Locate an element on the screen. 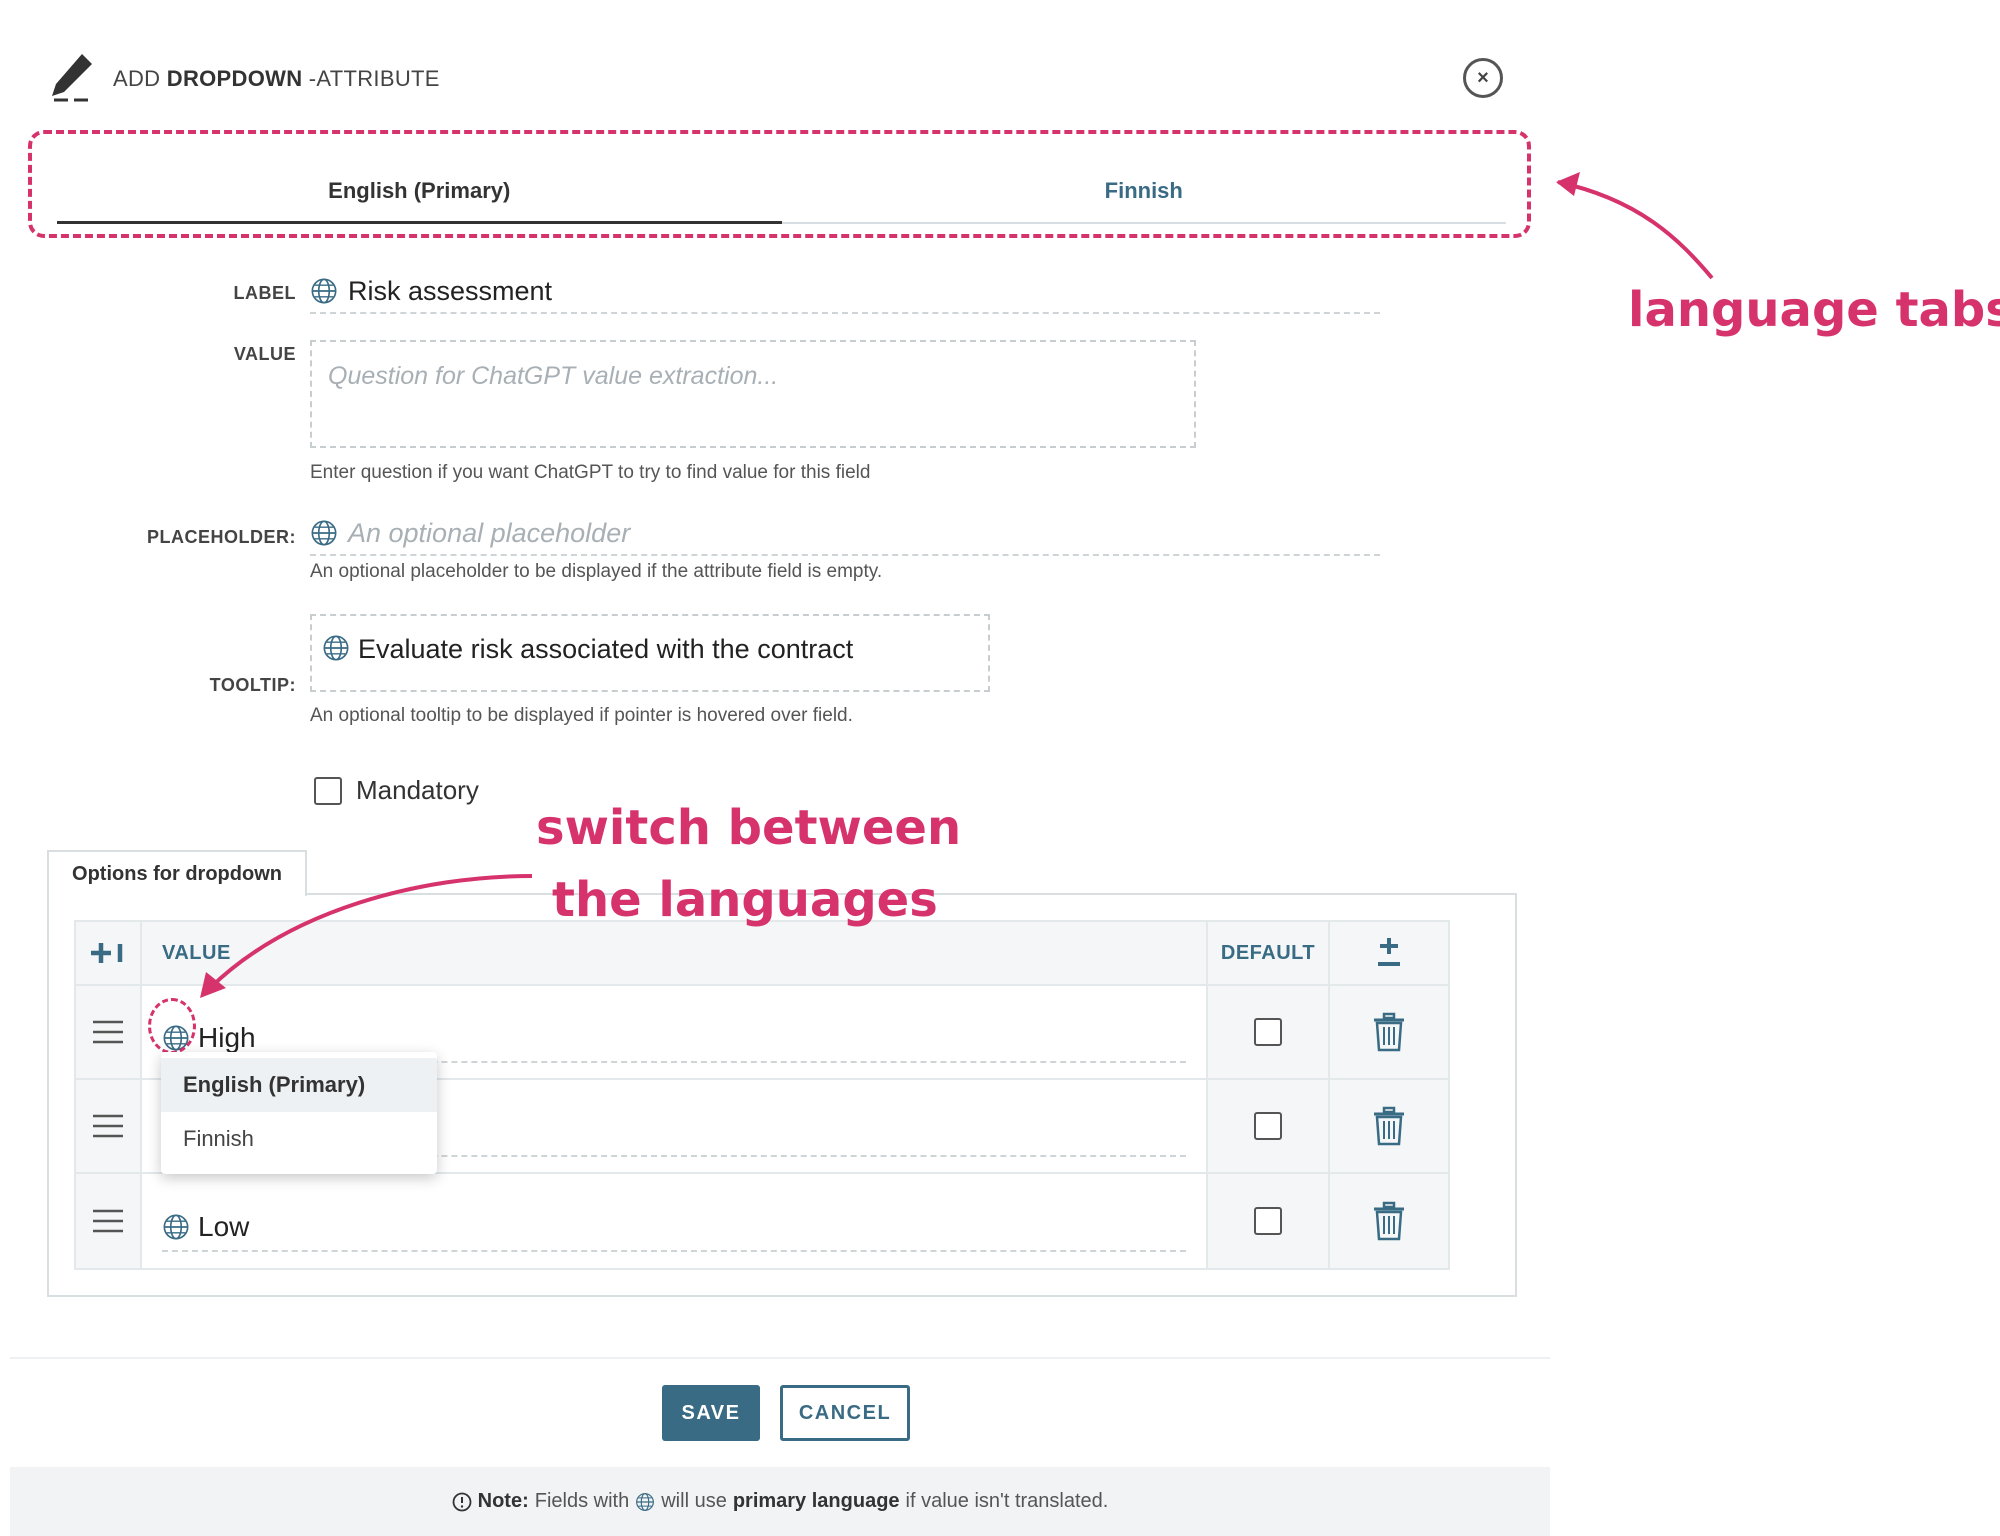 The width and height of the screenshot is (2000, 1536). dialog-title: ADD DROPDOWN -ATTRIBUTE is located at coordinates (276, 79).